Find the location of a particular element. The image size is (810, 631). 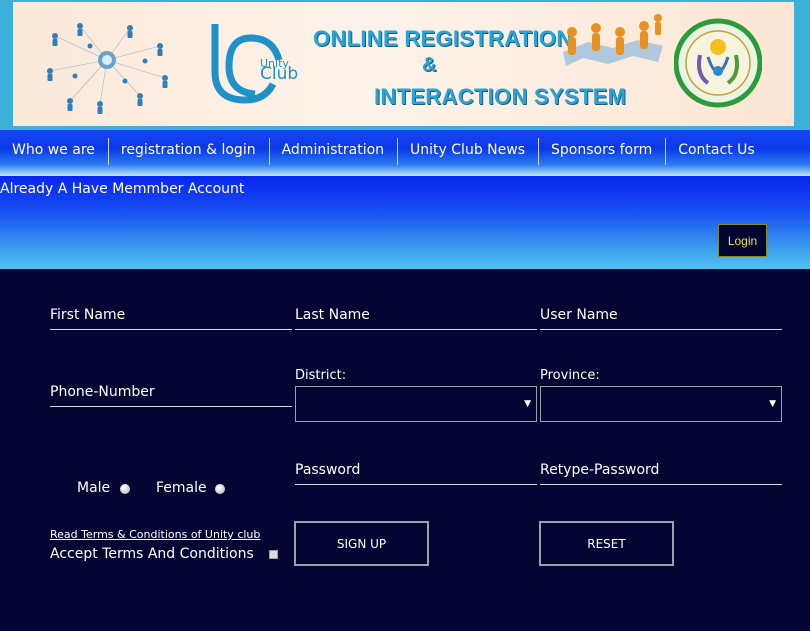

password-field is located at coordinates (416, 470).